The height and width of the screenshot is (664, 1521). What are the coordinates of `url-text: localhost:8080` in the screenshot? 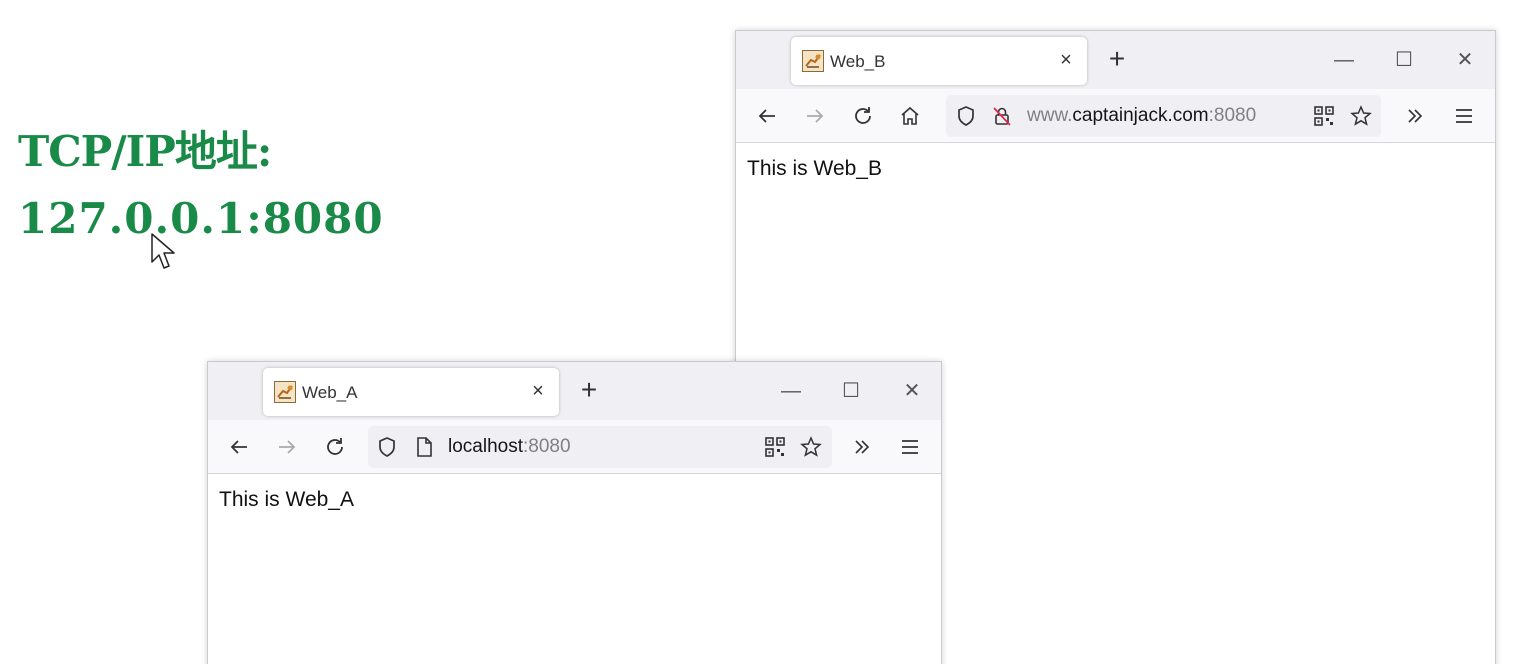 It's located at (509, 447).